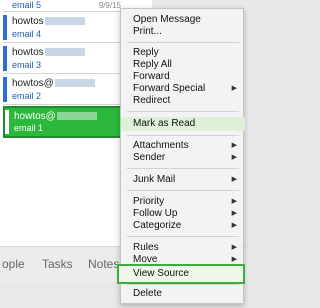  What do you see at coordinates (27, 96) in the screenshot?
I see `message-subject: email 2` at bounding box center [27, 96].